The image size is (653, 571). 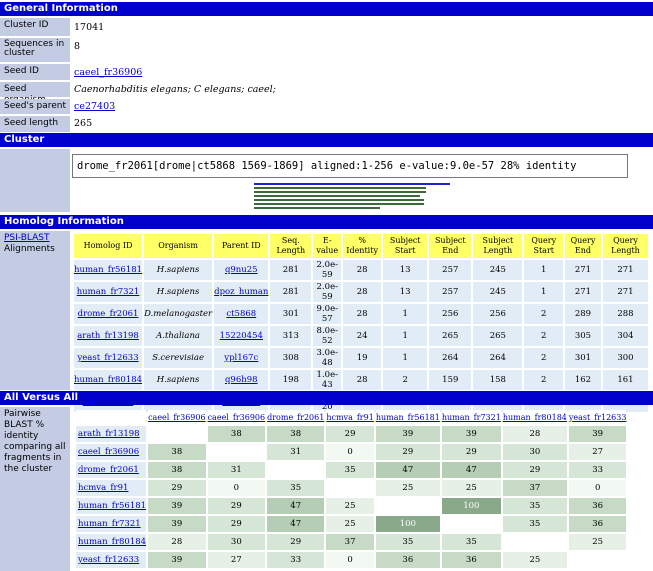 What do you see at coordinates (362, 380) in the screenshot?
I see `homolog-cell: 28` at bounding box center [362, 380].